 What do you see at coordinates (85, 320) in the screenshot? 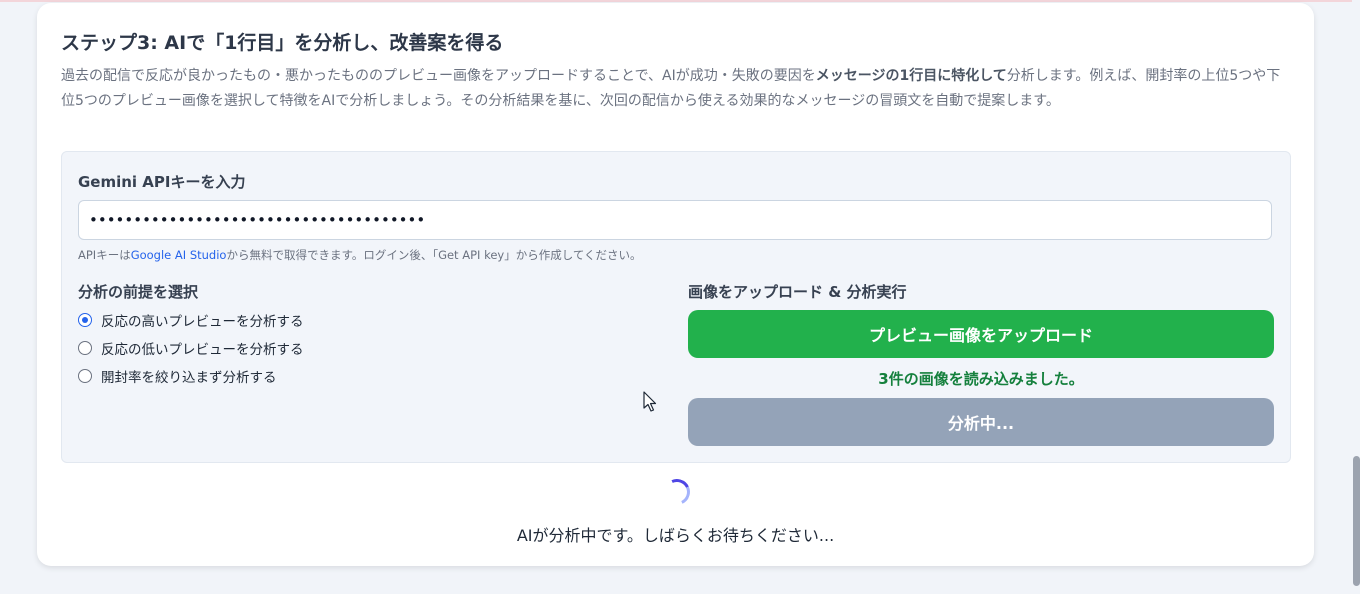
I see `radio-checked-icon` at bounding box center [85, 320].